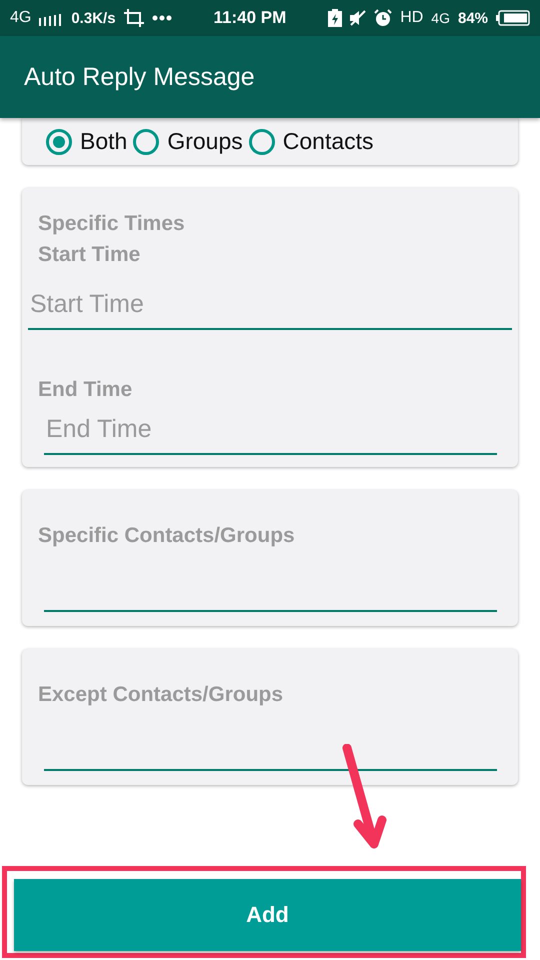 The height and width of the screenshot is (960, 540). I want to click on mute-icon, so click(358, 18).